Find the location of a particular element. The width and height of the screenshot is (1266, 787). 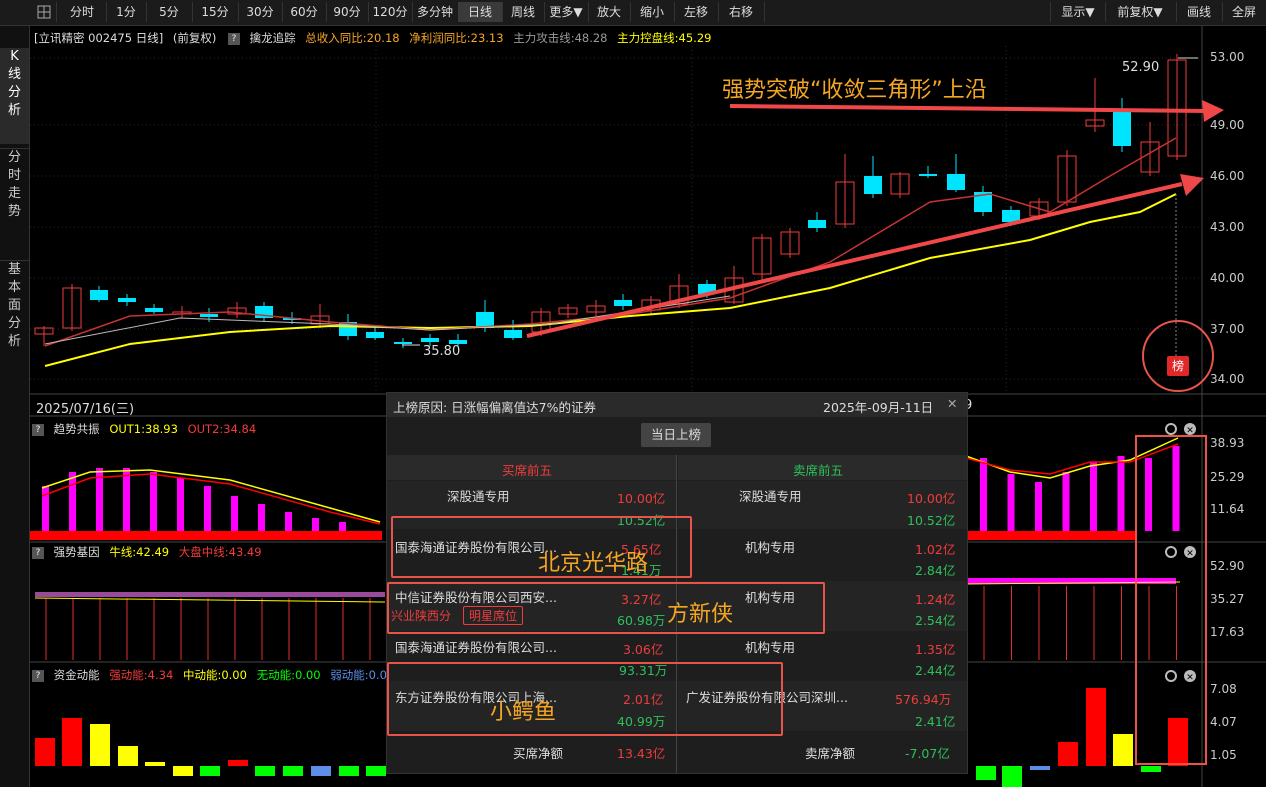

panel1-header: ? 趋势共振 OUT1:38.93 OUT2:34.84 is located at coordinates (146, 429).